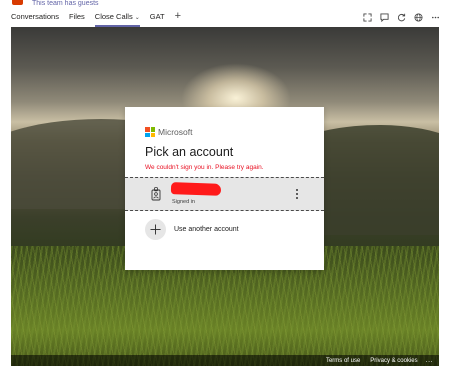 The width and height of the screenshot is (450, 371). Describe the element at coordinates (189, 152) in the screenshot. I see `dialog-title: Pick an account` at that location.